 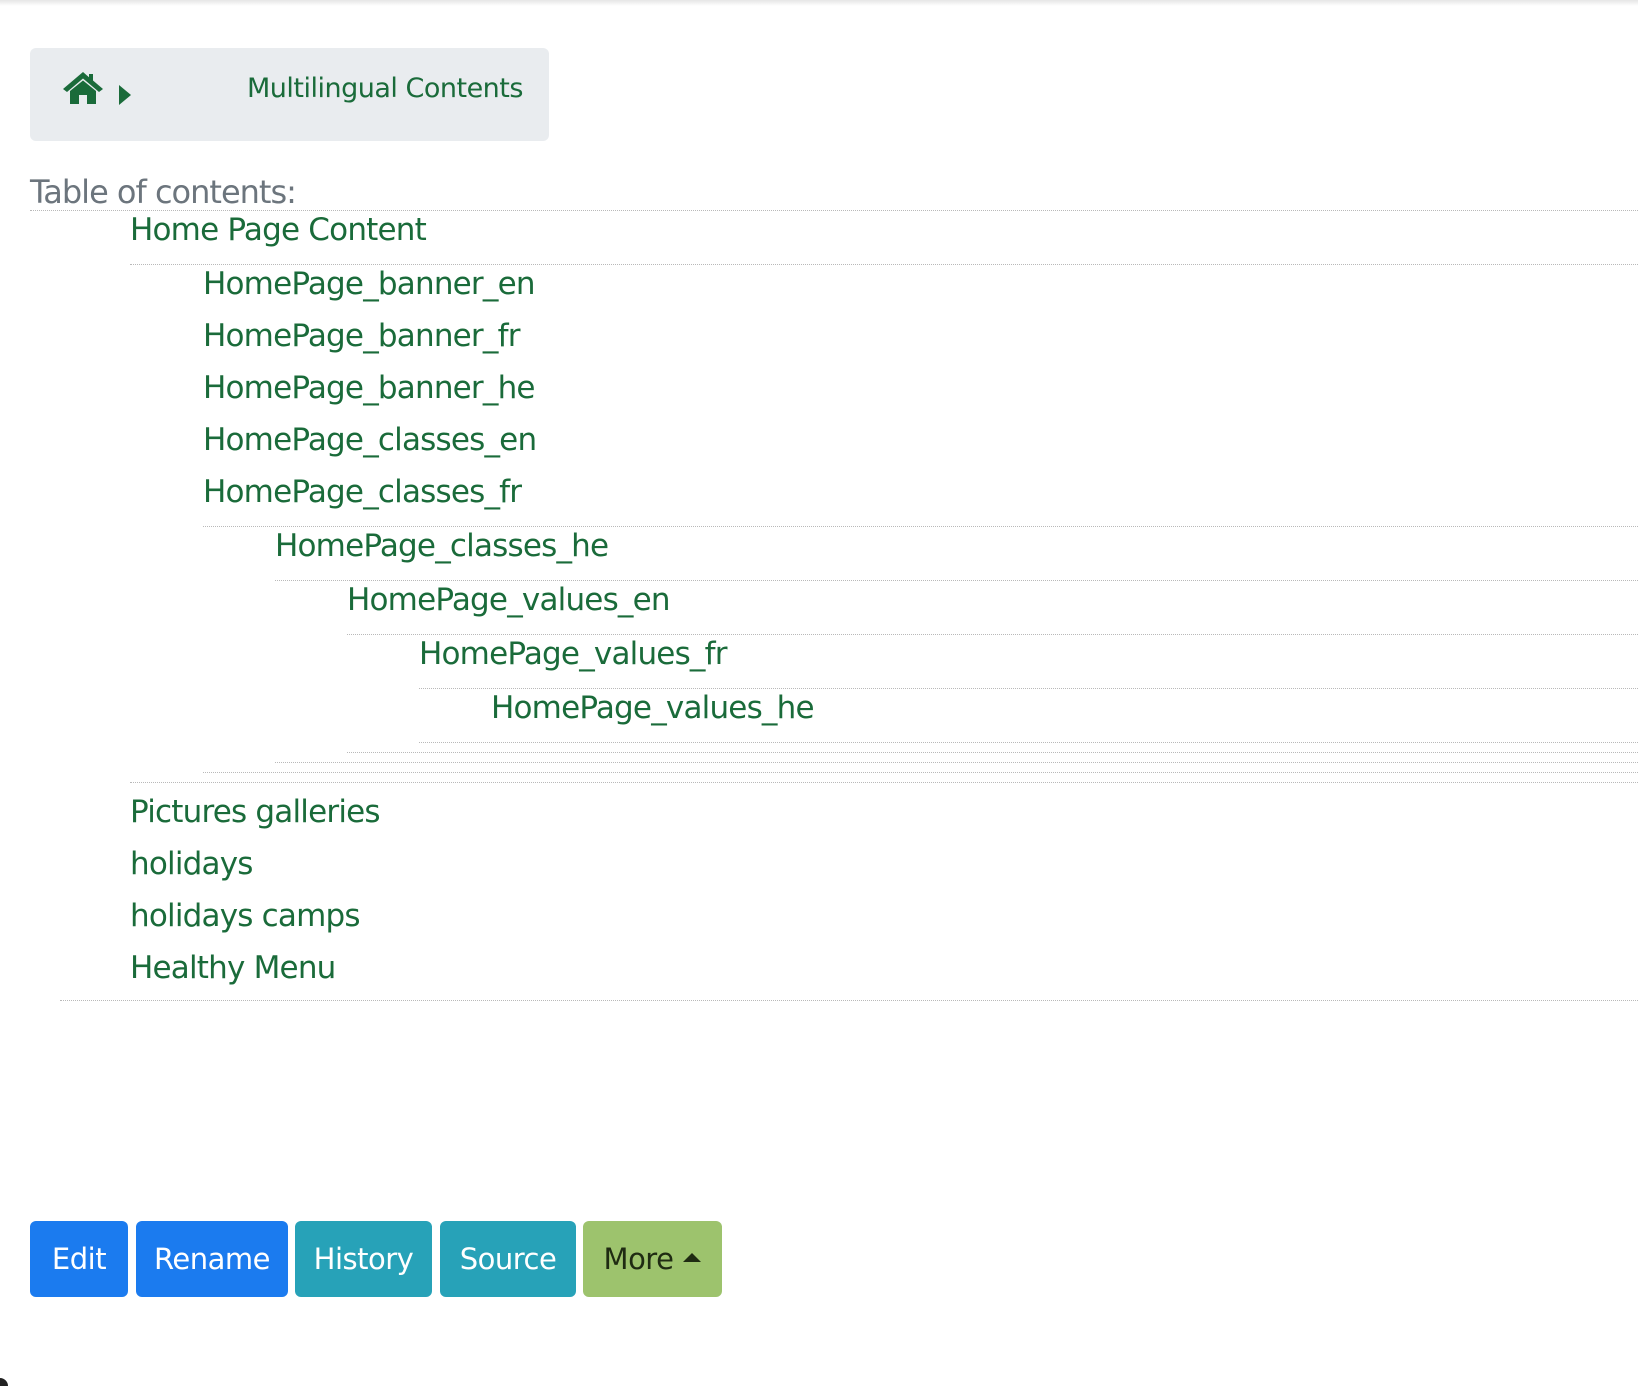 I want to click on more-button: More, so click(x=652, y=1259).